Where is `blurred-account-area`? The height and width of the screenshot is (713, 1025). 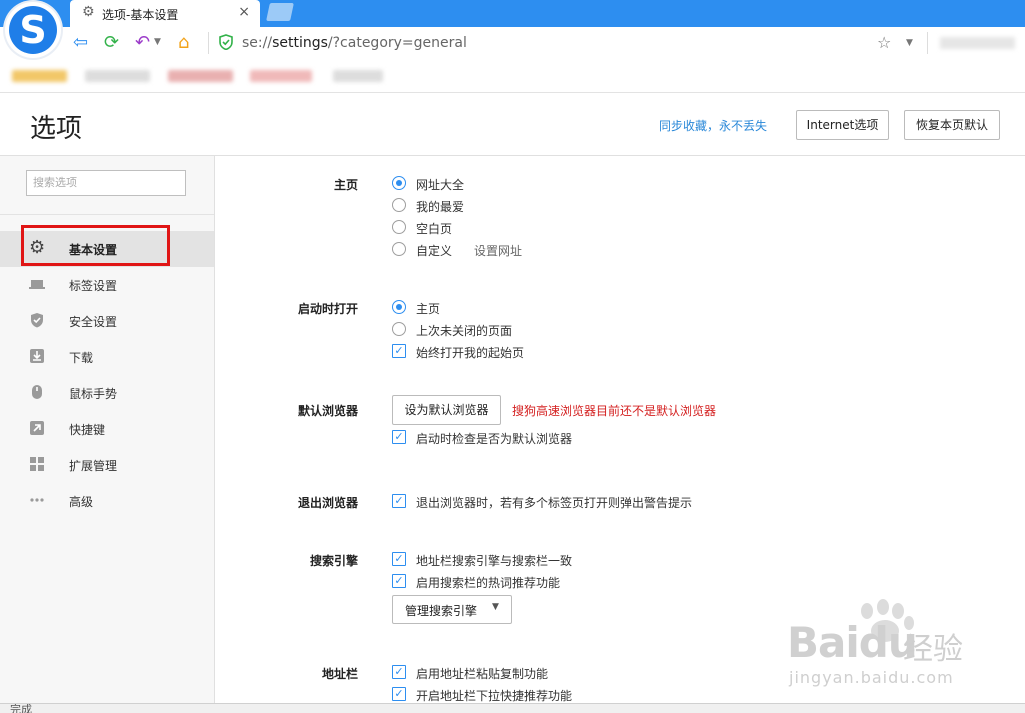 blurred-account-area is located at coordinates (977, 43).